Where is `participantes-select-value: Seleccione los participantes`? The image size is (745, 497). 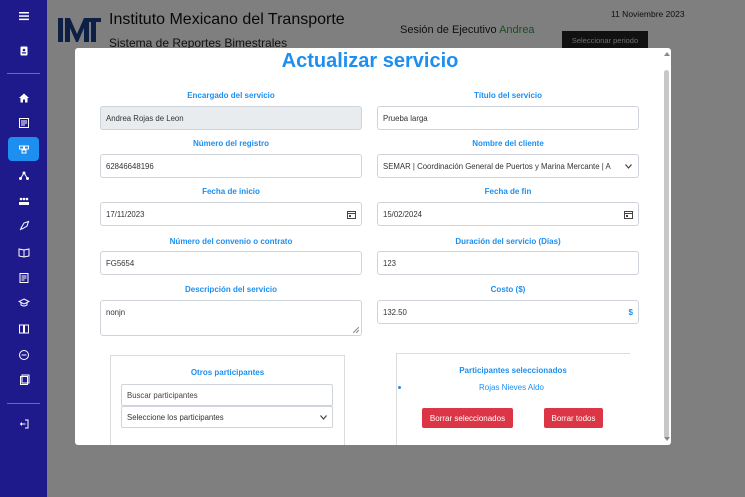 participantes-select-value: Seleccione los participantes is located at coordinates (175, 417).